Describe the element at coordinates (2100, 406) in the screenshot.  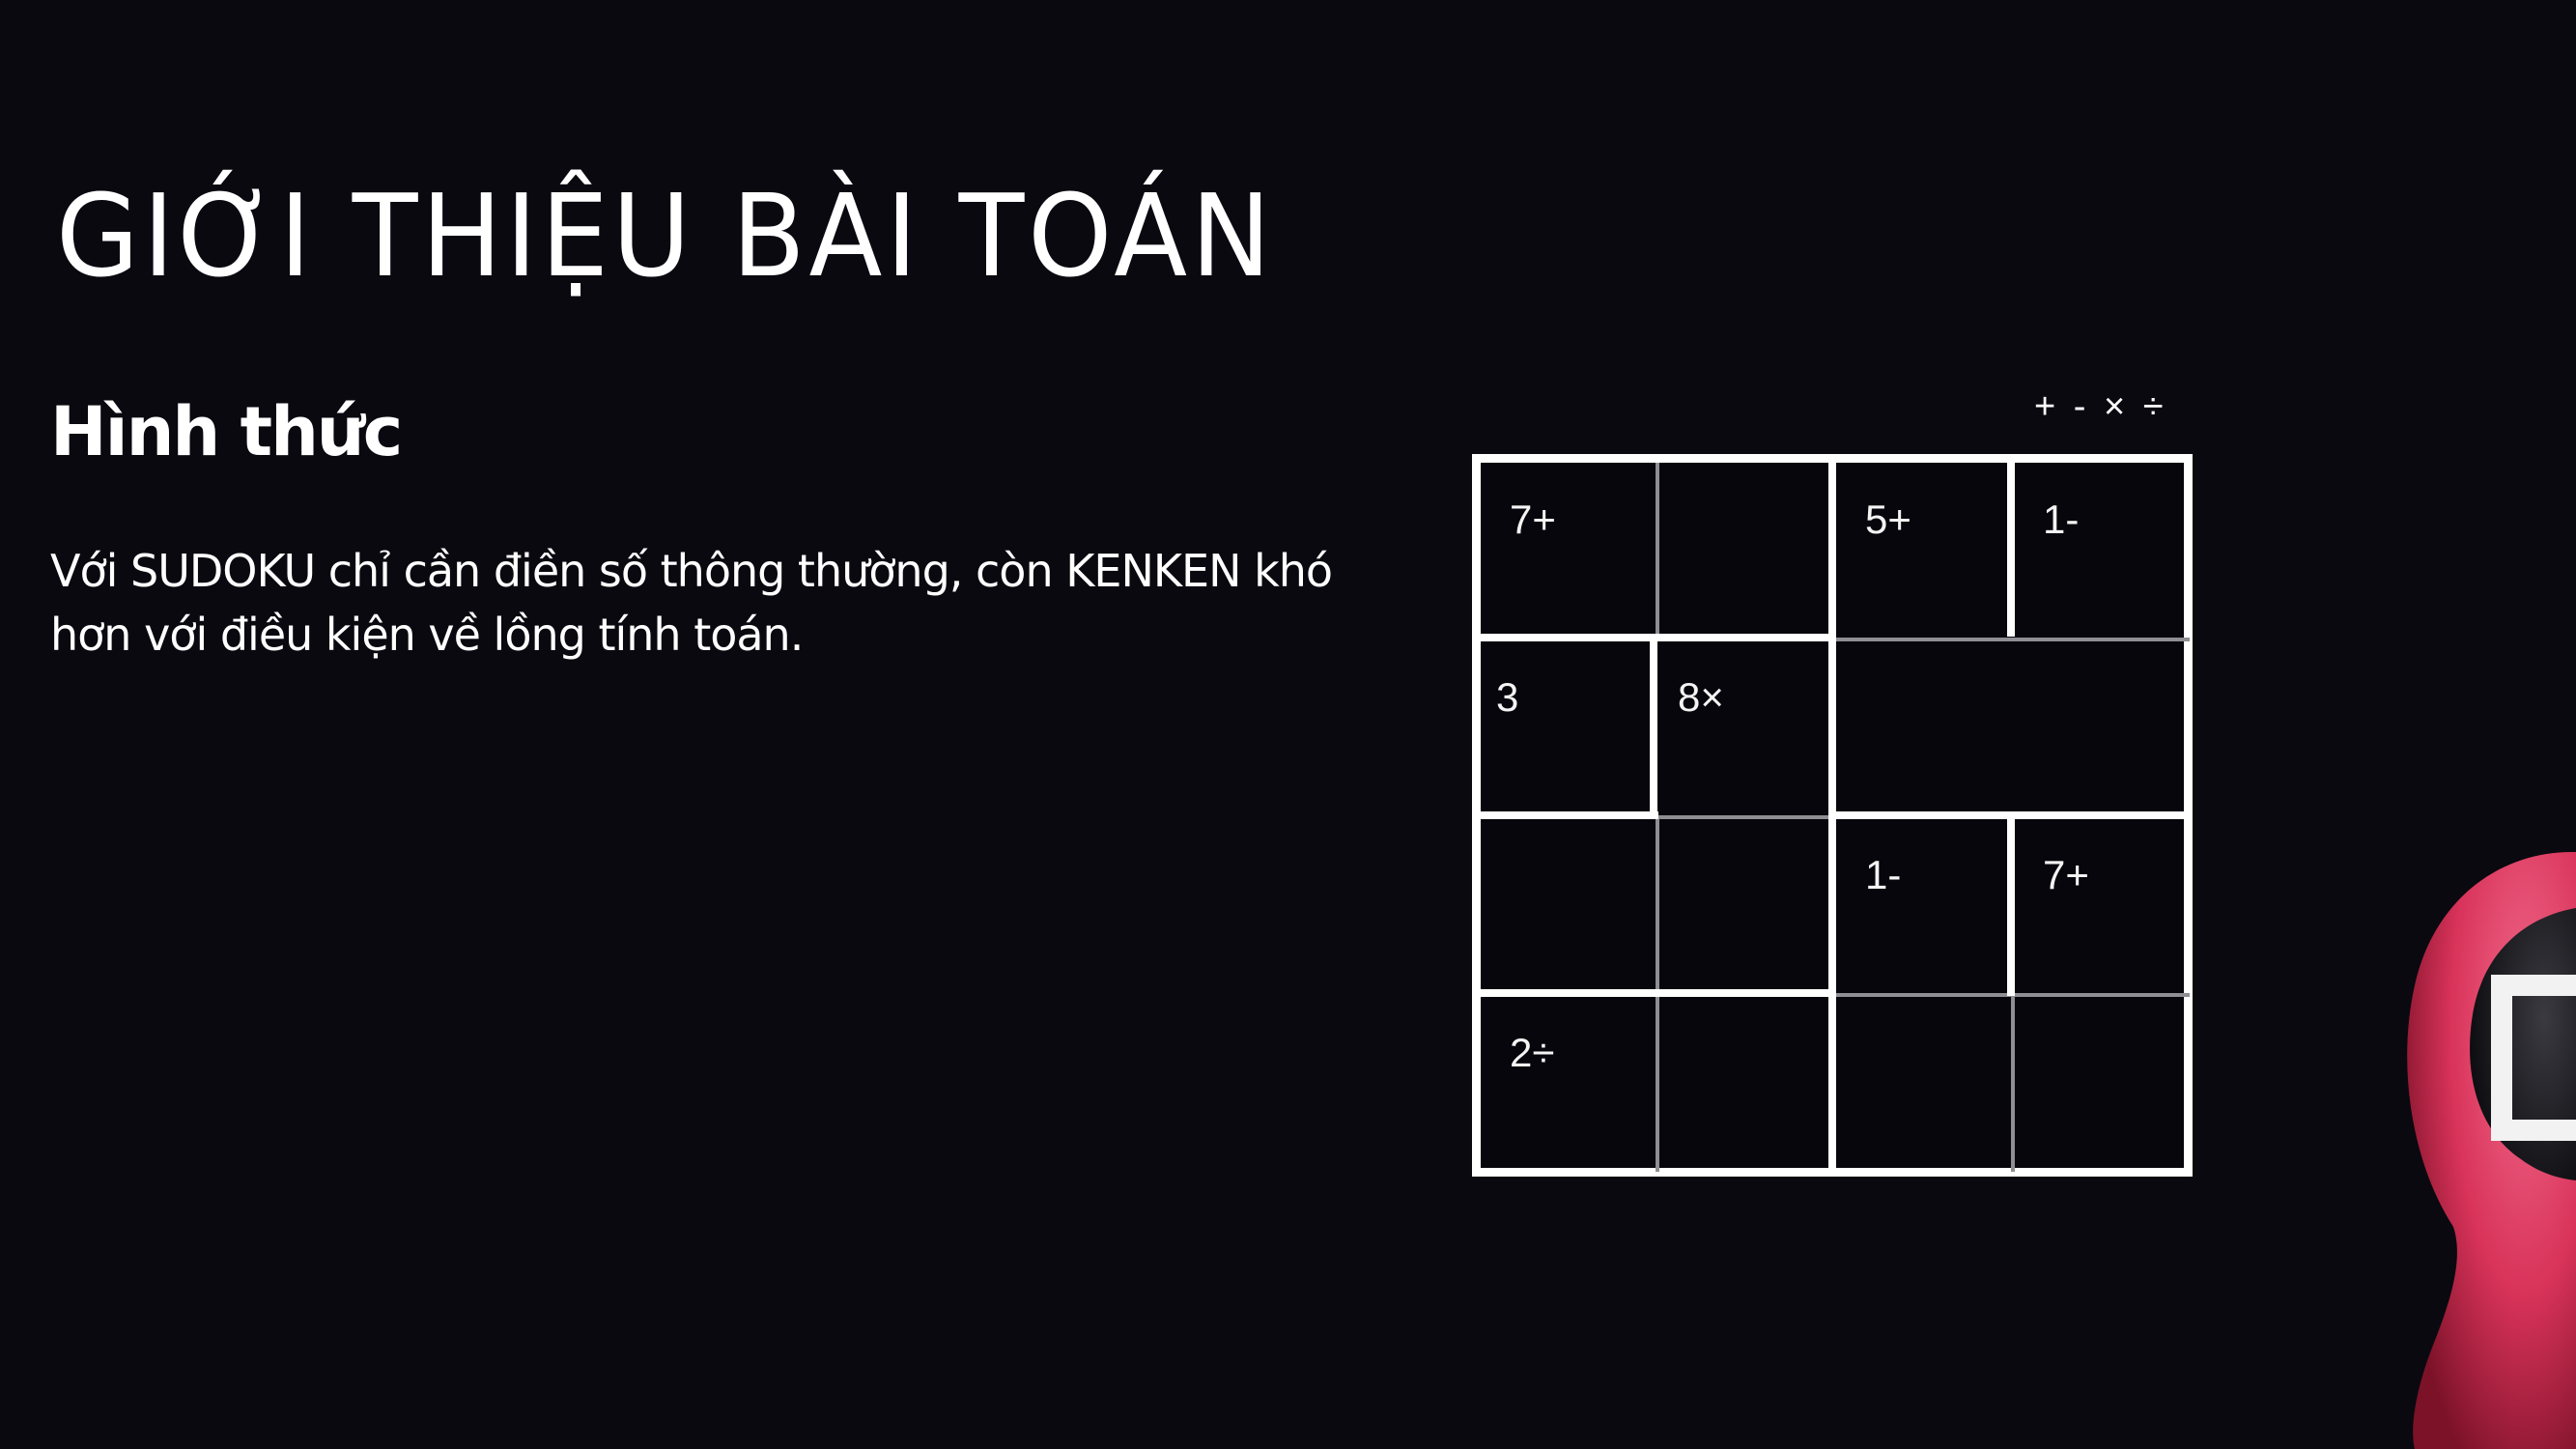
I see `operators-label: + - × ÷` at that location.